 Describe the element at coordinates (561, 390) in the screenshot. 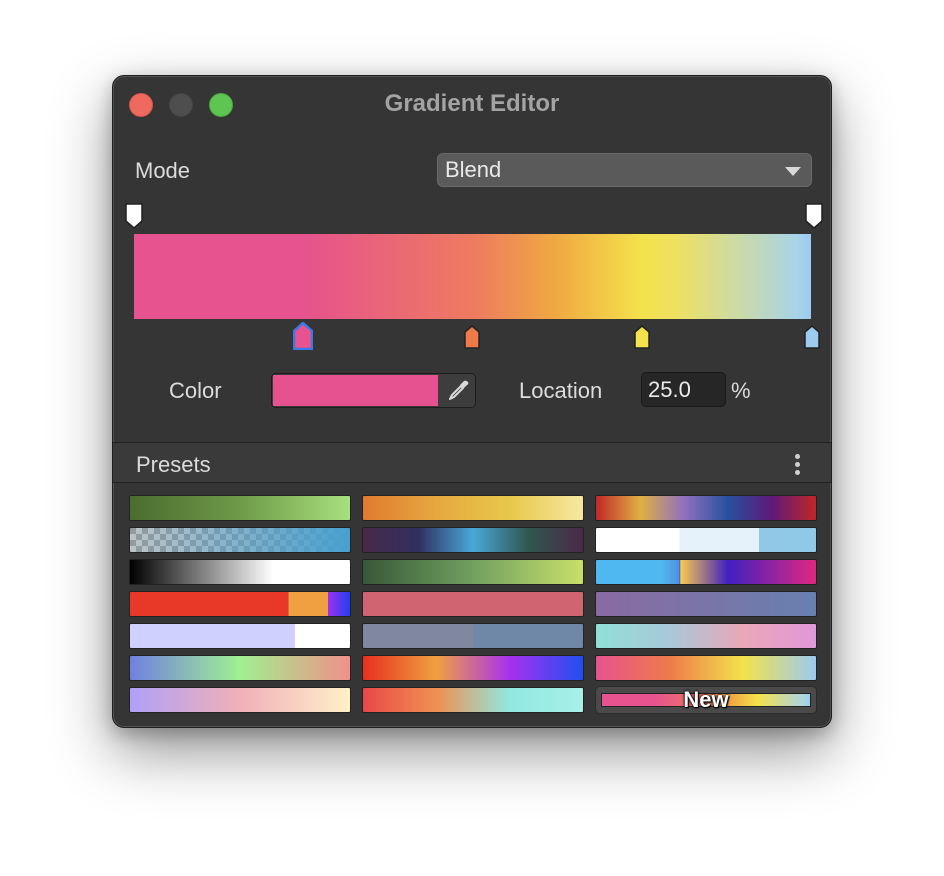

I see `location-label: Location` at that location.